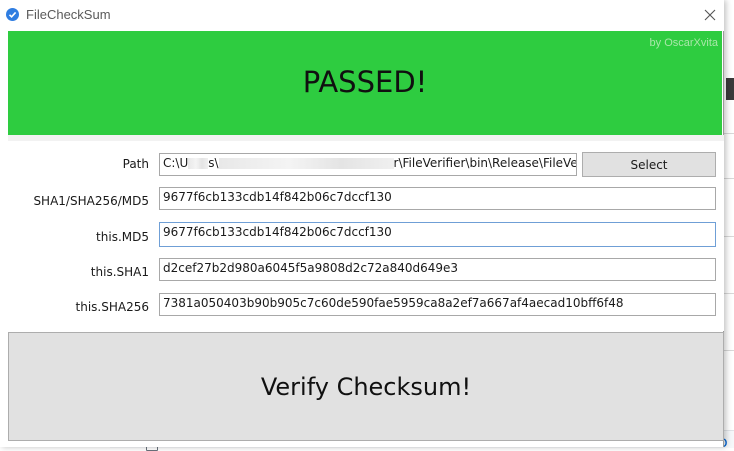  I want to click on close-button, so click(710, 15).